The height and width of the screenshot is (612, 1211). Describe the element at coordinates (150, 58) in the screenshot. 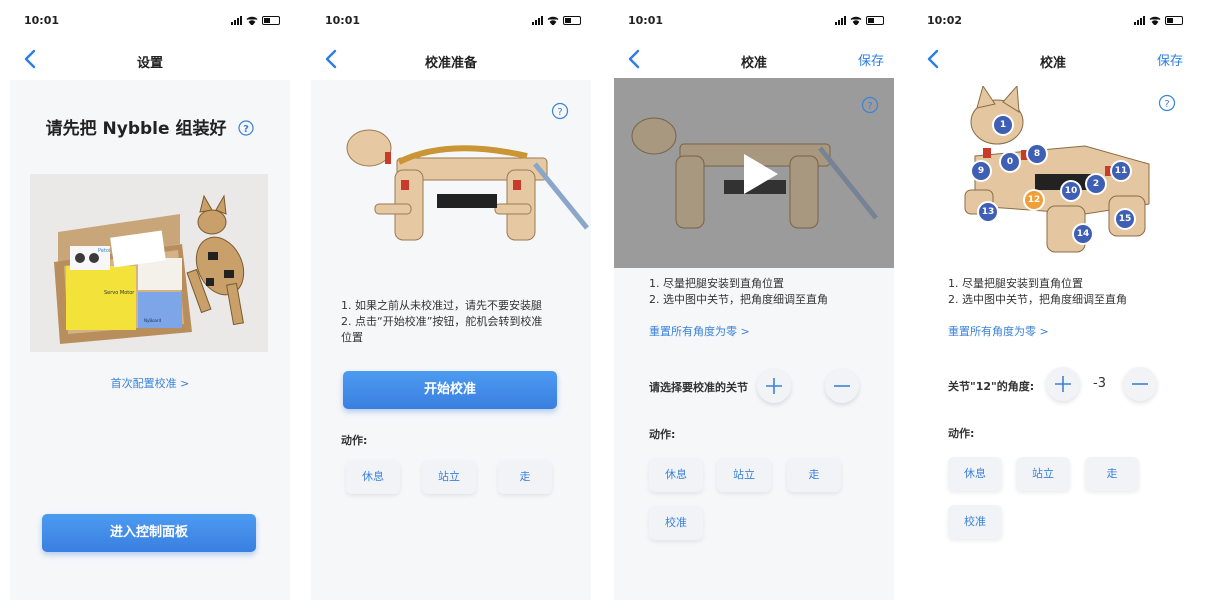

I see `nav-bar: 设置` at that location.